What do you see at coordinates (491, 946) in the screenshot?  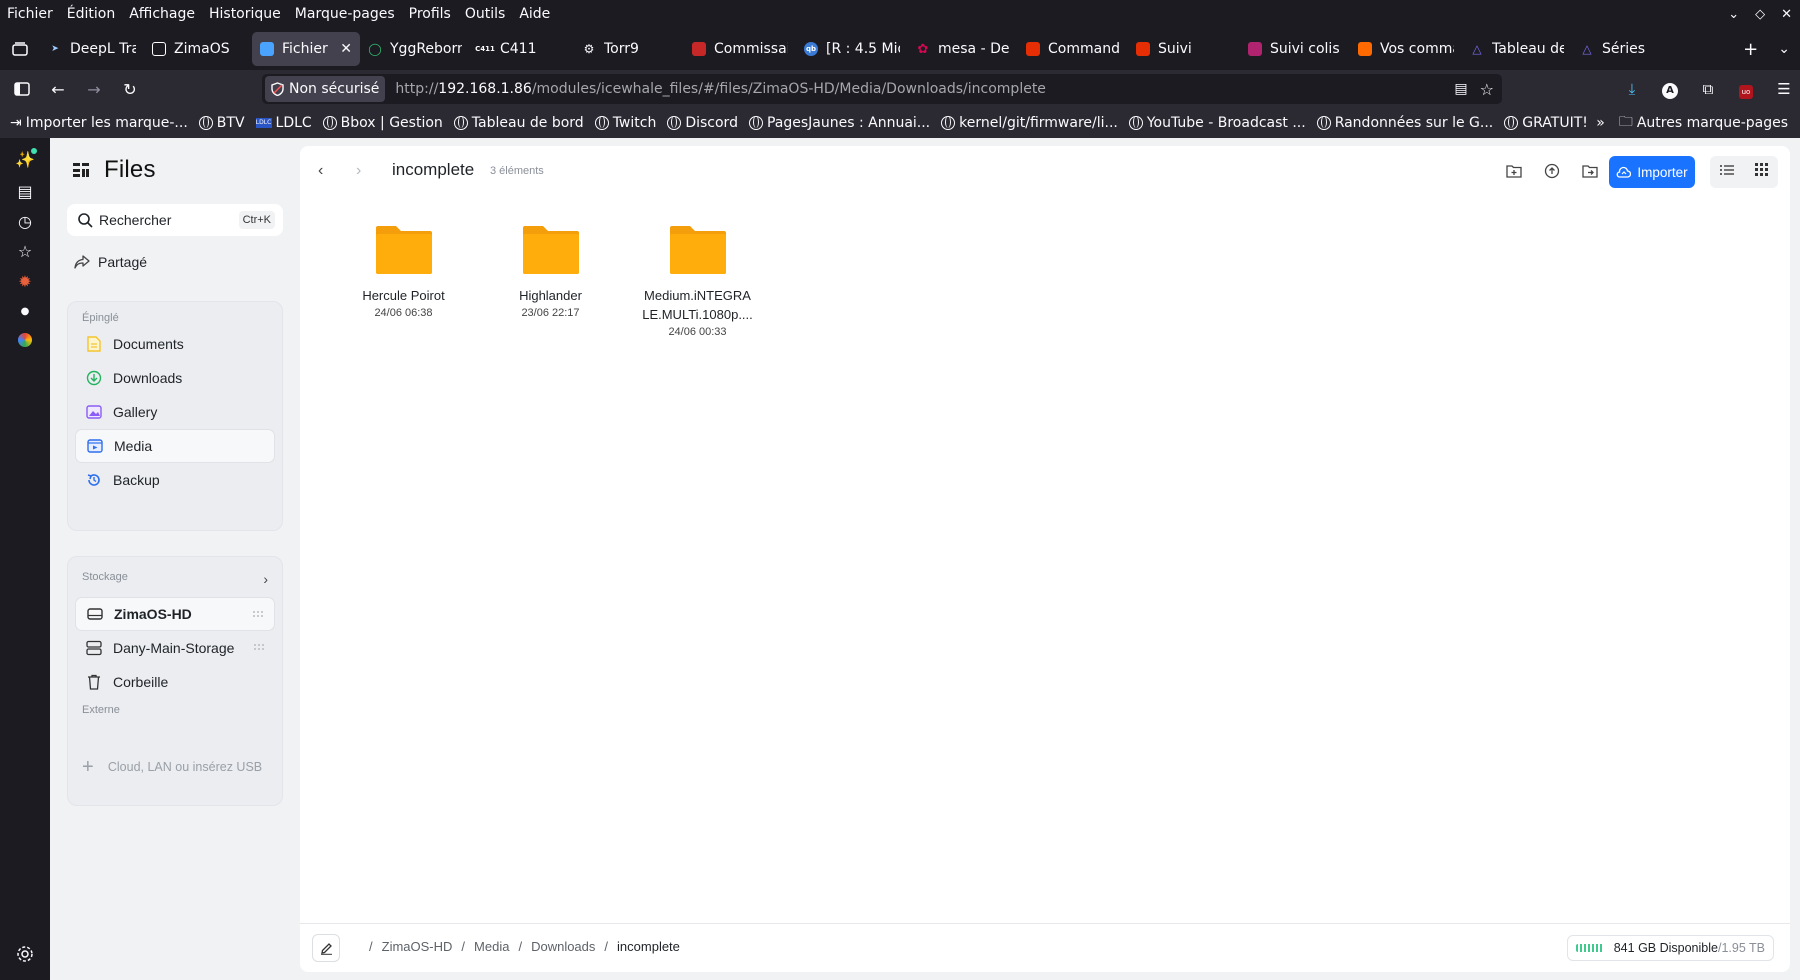 I see `breadcrumb-item: Media` at bounding box center [491, 946].